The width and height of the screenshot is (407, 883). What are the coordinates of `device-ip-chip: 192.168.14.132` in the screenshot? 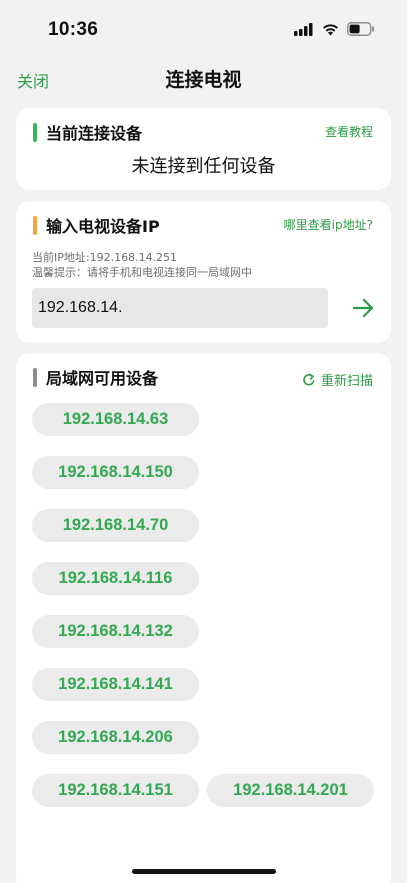 It's located at (115, 631).